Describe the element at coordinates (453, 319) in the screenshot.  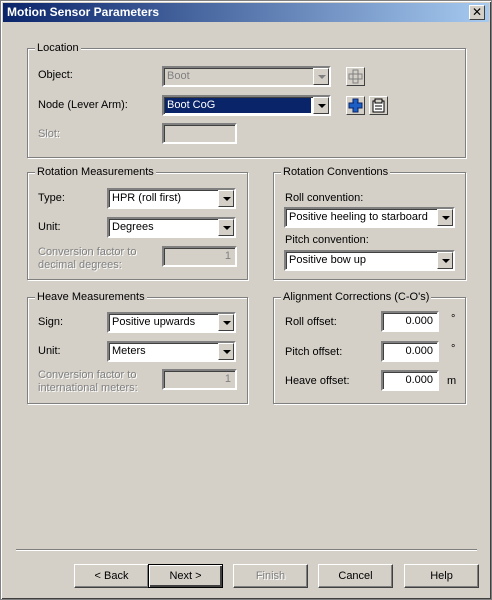
I see `roll-offset-unit: °` at that location.